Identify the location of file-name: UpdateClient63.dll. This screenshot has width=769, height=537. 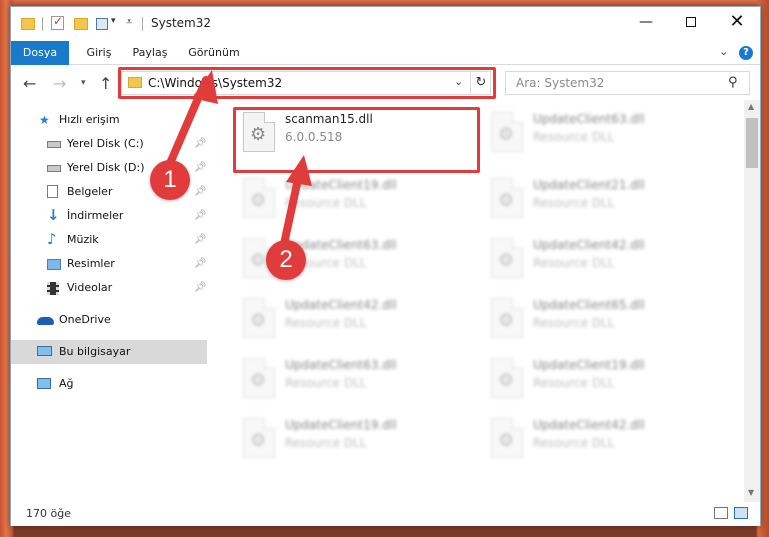
(589, 119).